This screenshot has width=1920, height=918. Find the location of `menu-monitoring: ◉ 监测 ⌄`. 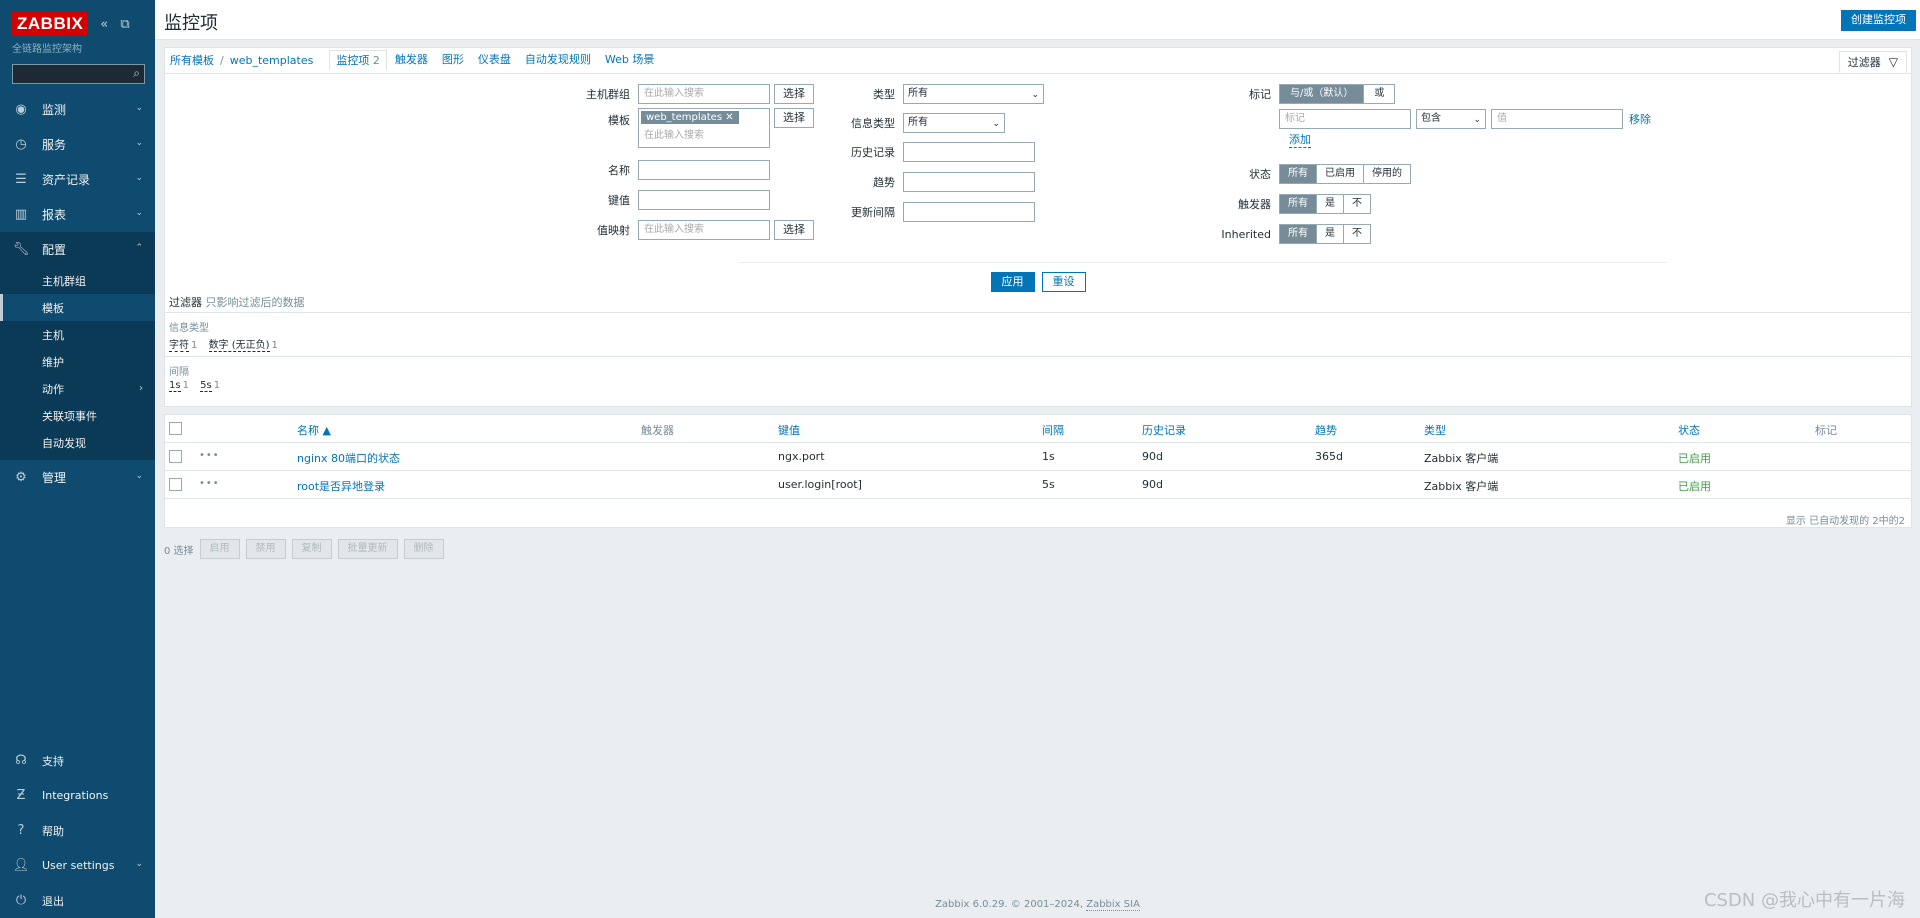

menu-monitoring: ◉ 监测 ⌄ is located at coordinates (77, 109).